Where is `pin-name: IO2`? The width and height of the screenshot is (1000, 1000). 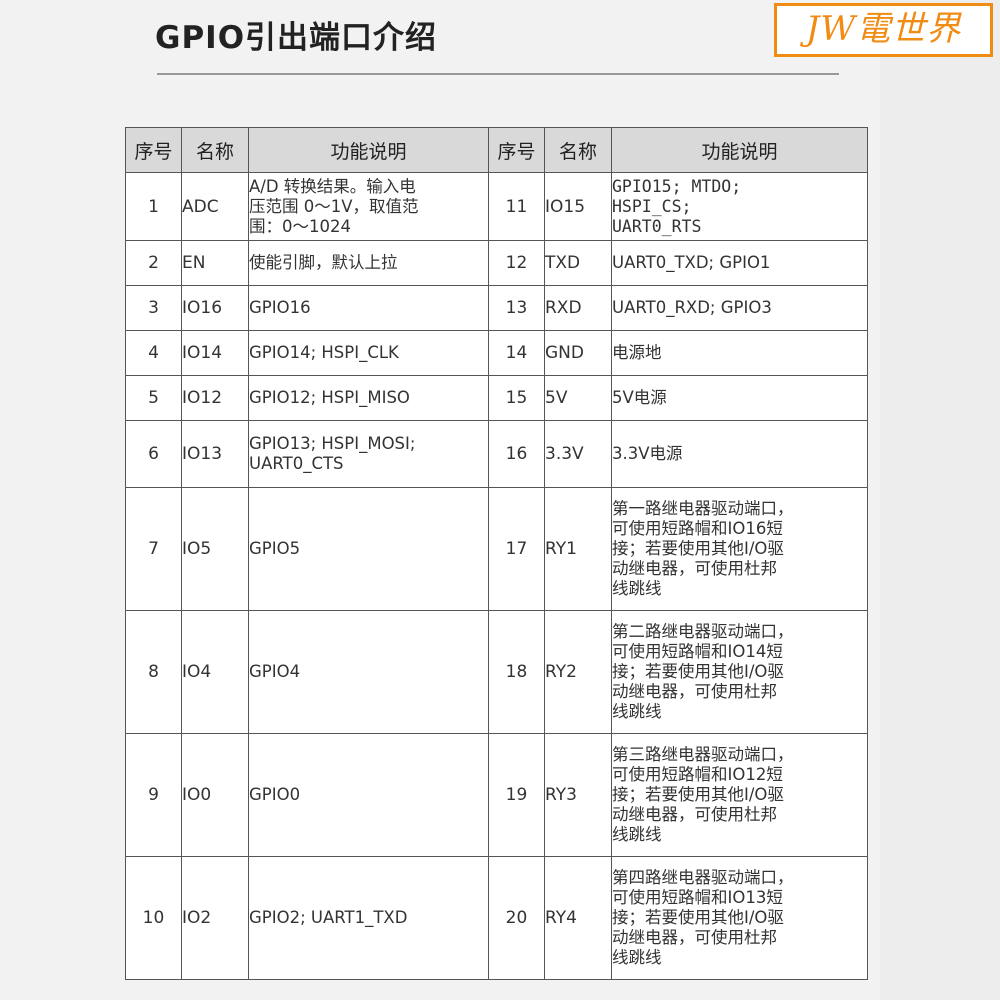
pin-name: IO2 is located at coordinates (215, 918).